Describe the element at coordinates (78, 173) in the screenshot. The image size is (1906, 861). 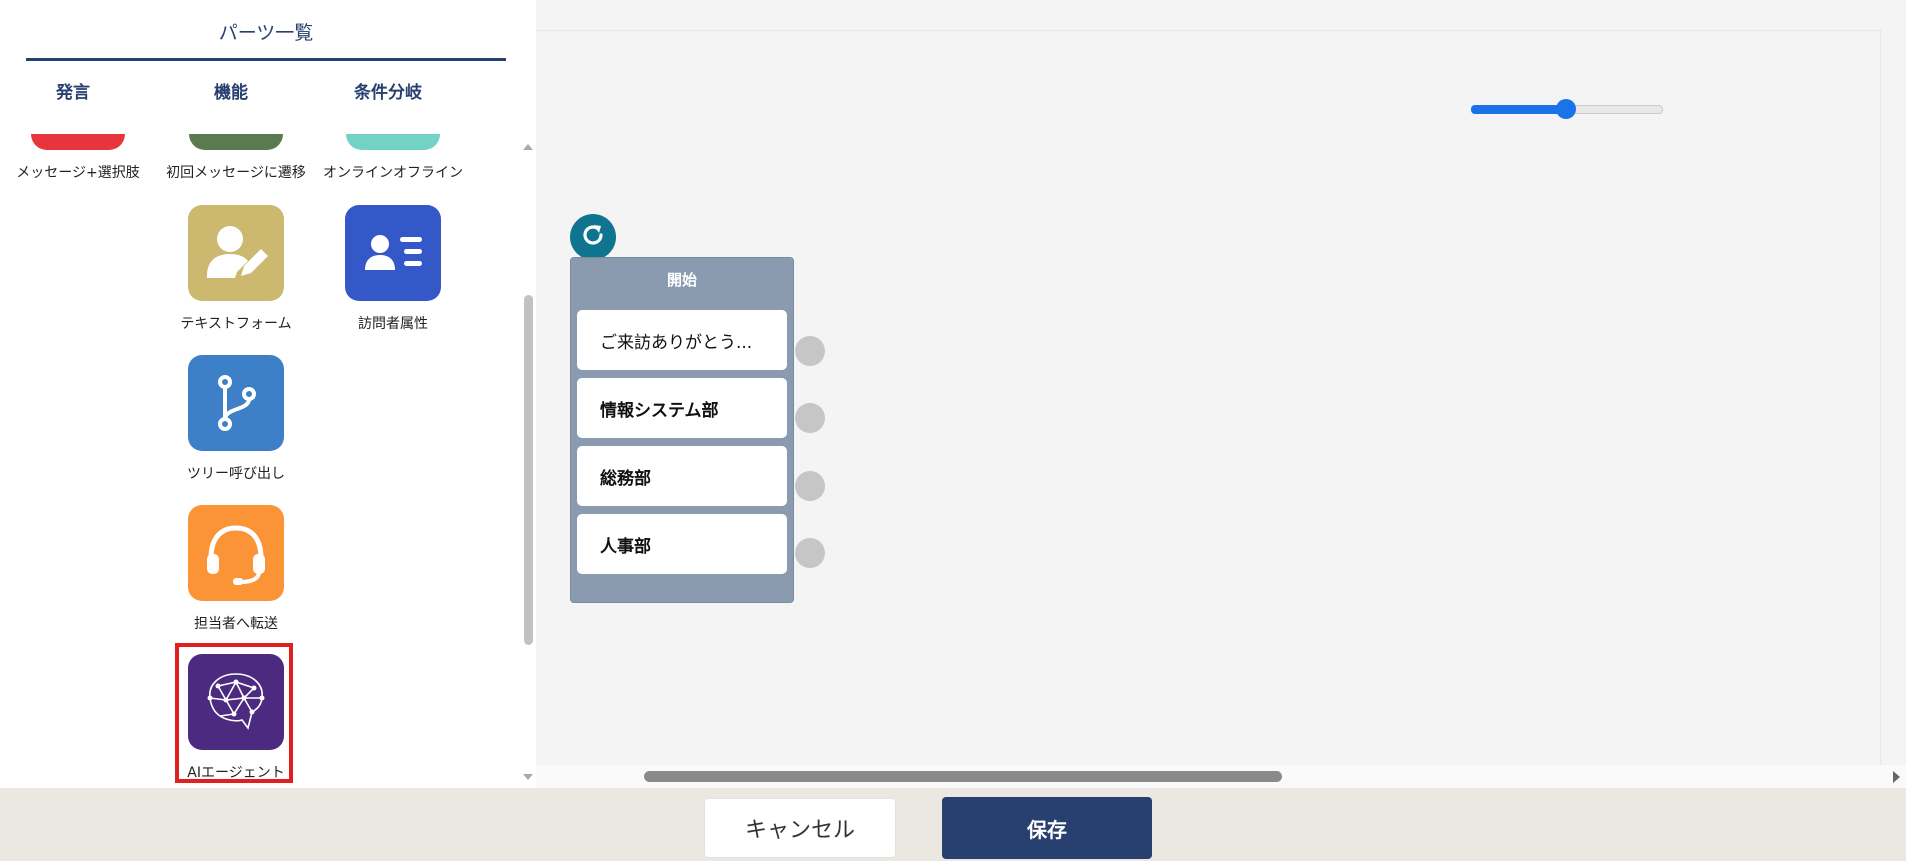
I see `part-label: メッセージ+選択肢` at that location.